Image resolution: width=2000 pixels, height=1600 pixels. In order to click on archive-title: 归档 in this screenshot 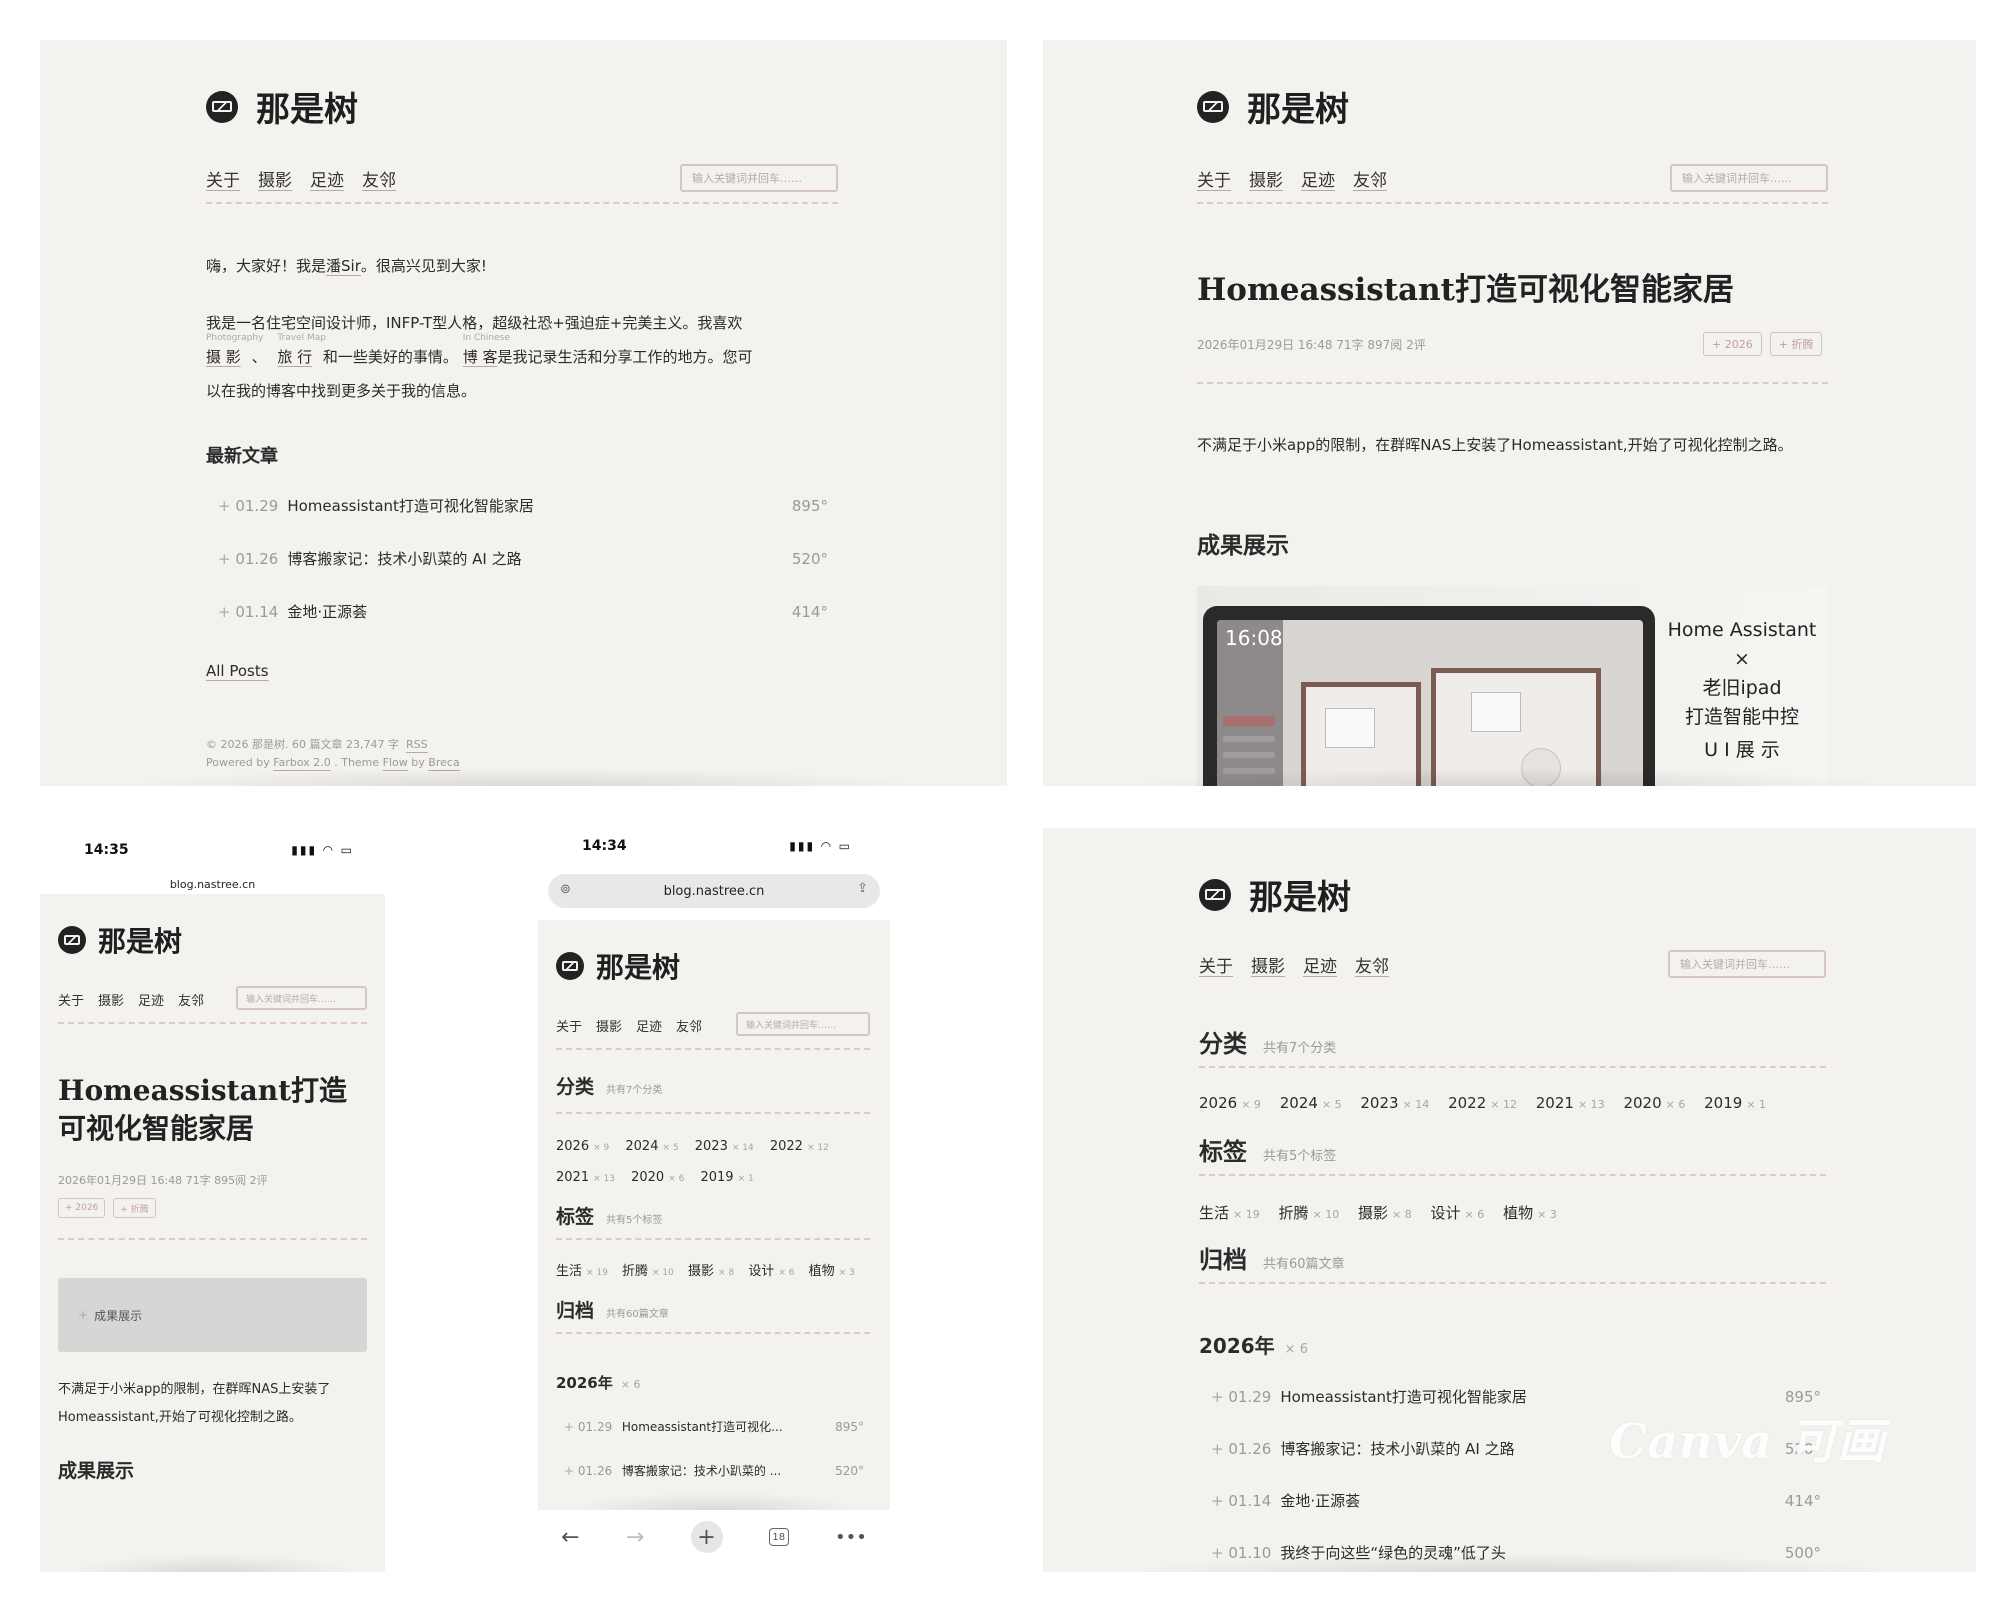, I will do `click(1223, 1260)`.